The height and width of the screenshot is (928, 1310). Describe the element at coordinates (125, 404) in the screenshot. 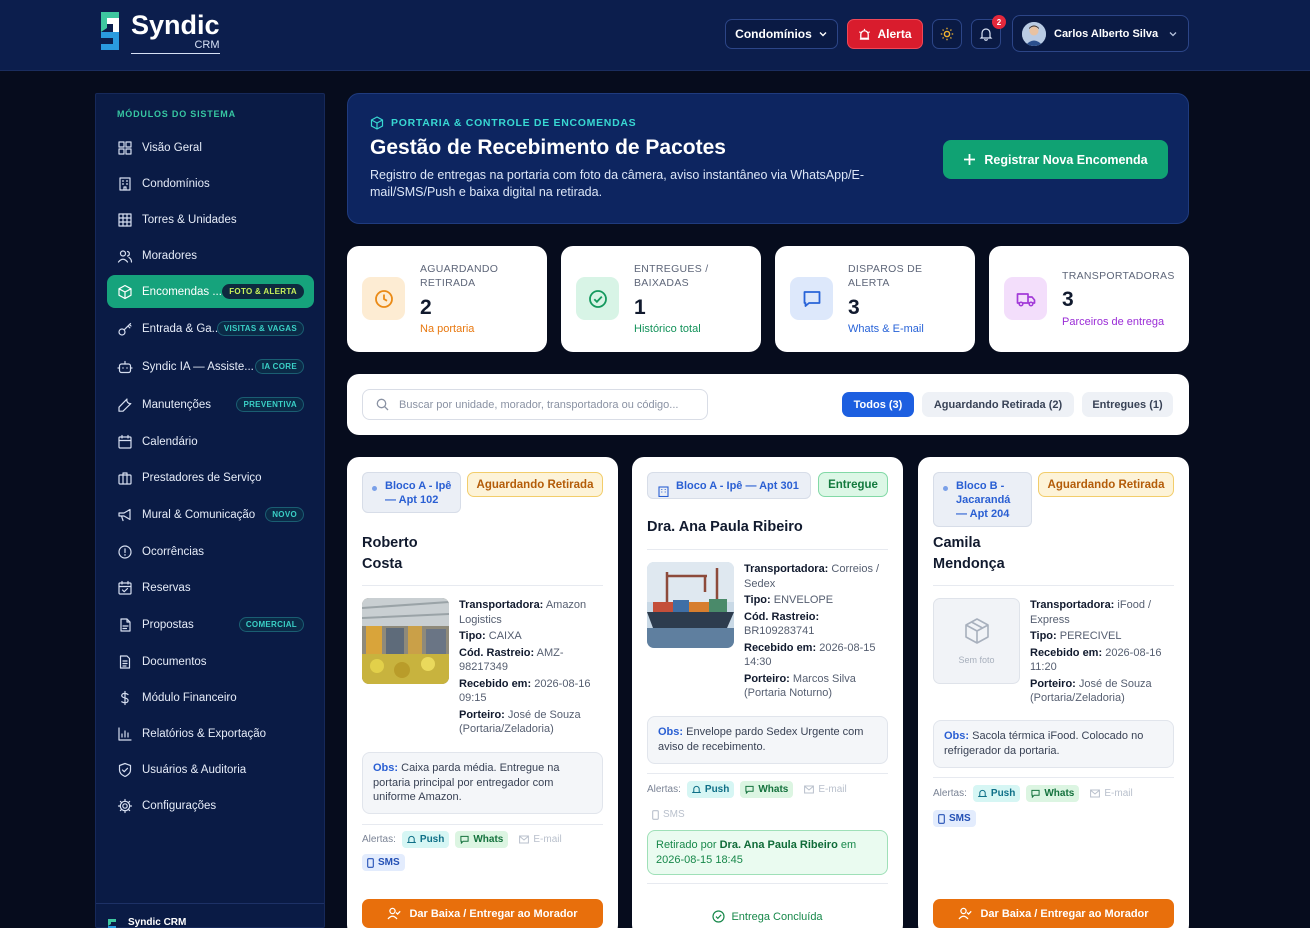

I see `wrench-icon` at that location.